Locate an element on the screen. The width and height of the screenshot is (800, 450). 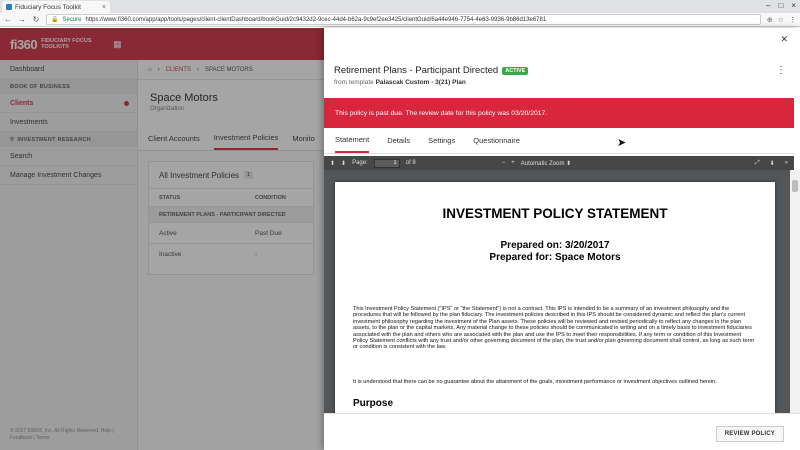
close-icon: ✕ is located at coordinates (784, 39).